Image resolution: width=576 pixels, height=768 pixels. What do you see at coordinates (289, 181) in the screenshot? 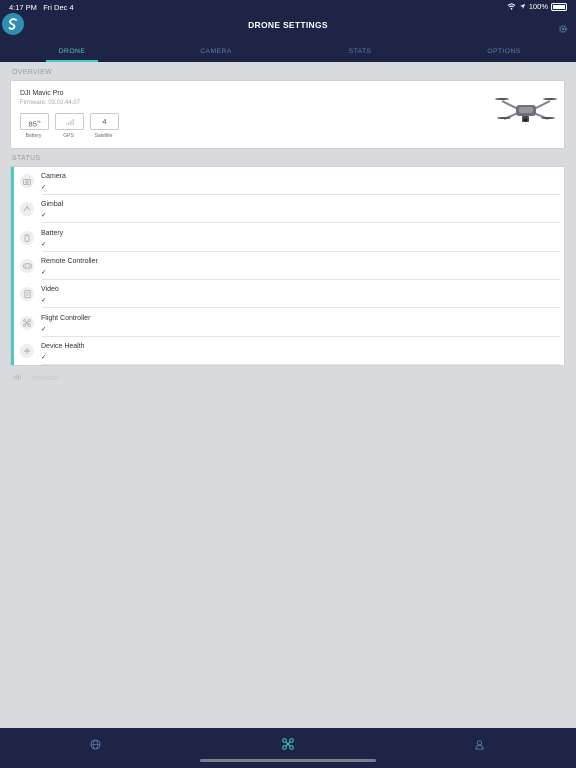
I see `status-item-camera: Camera ✓` at bounding box center [289, 181].